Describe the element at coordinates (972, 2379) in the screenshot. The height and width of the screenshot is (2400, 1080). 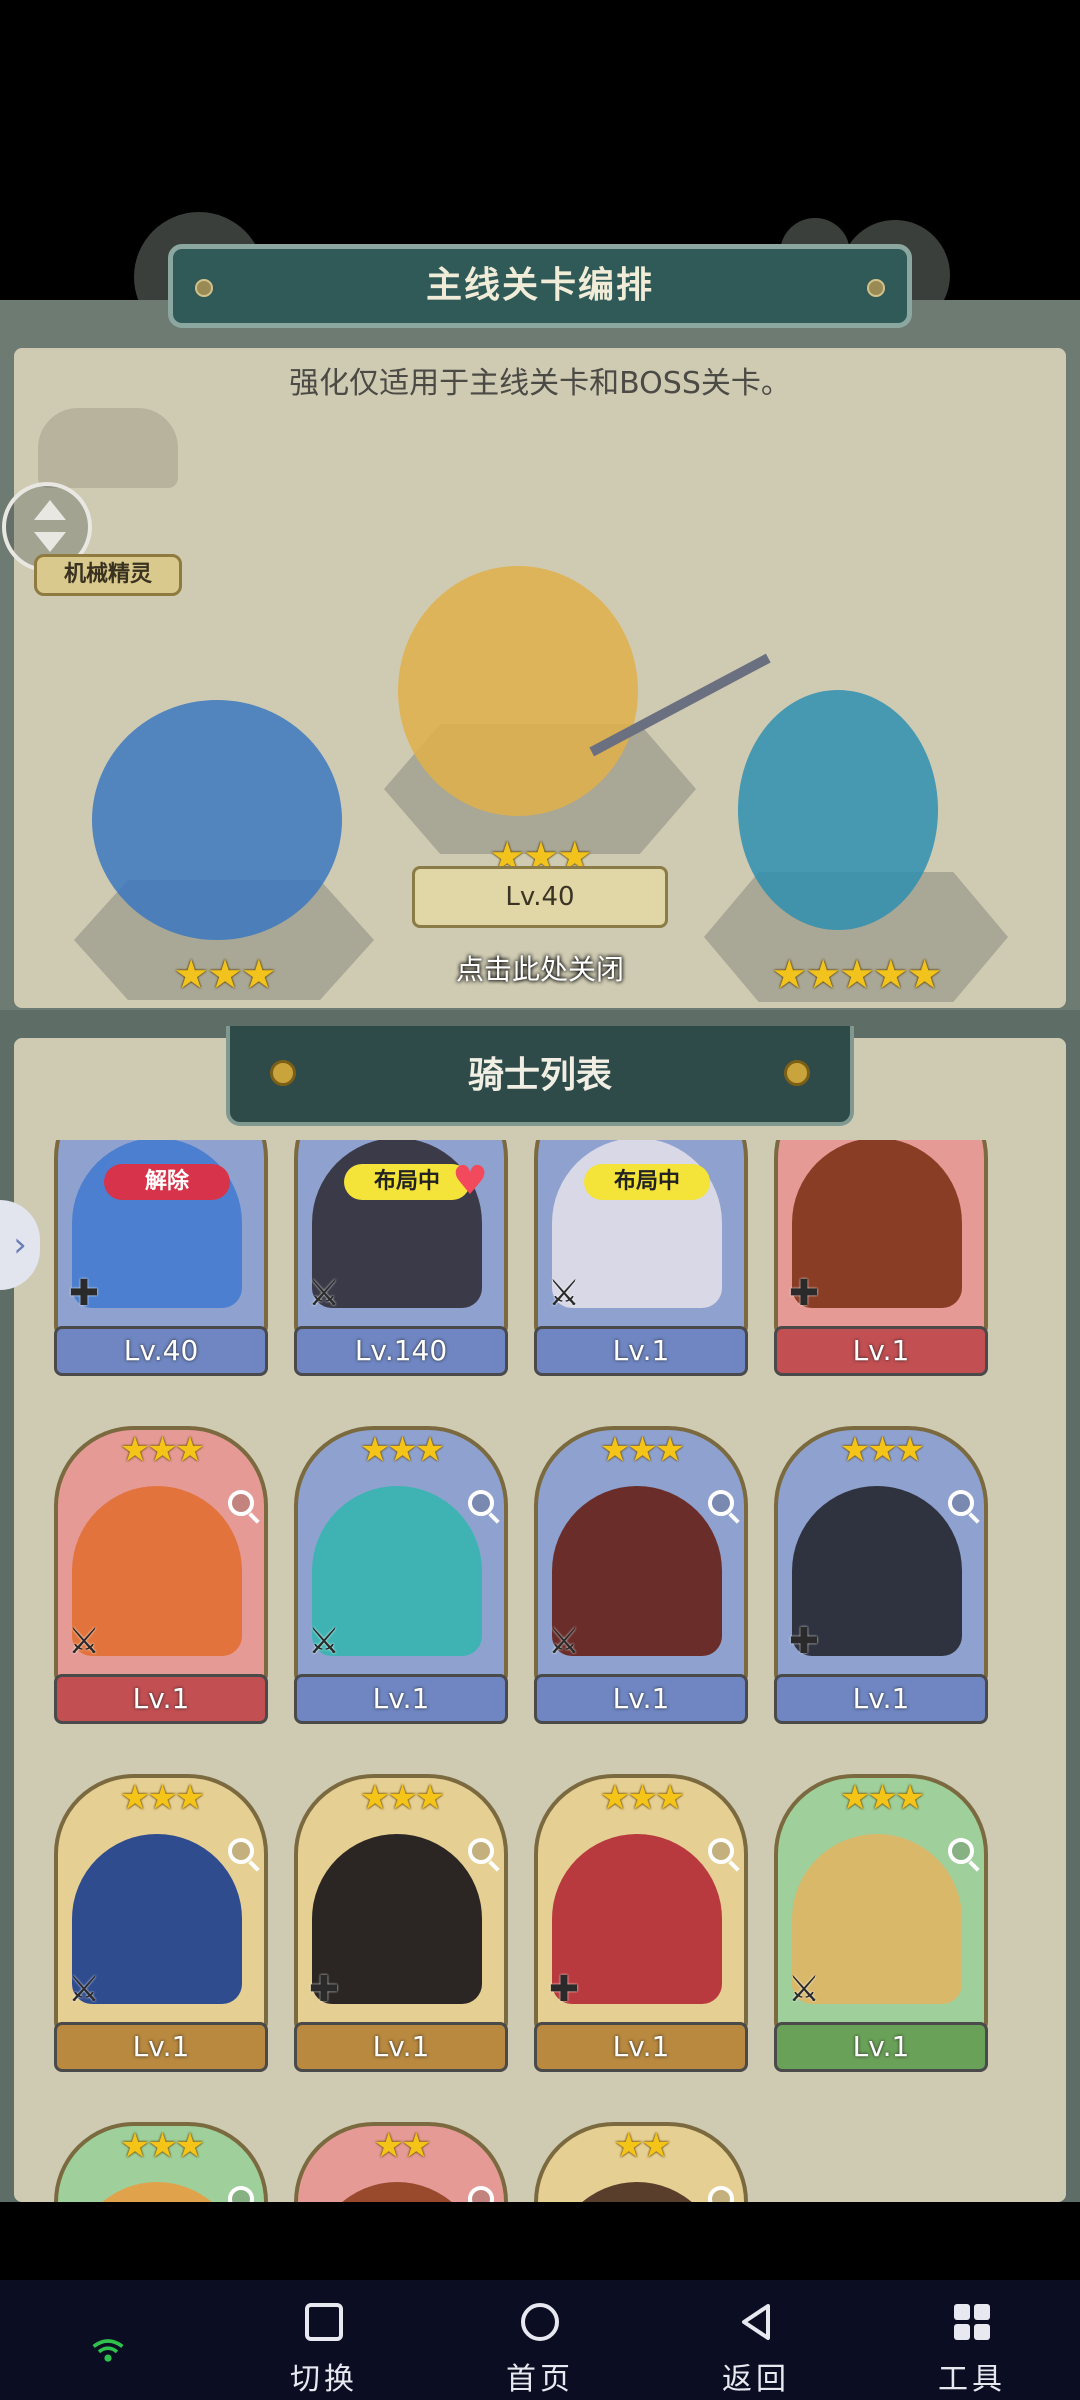
I see `nav-tools-label: 工具` at that location.